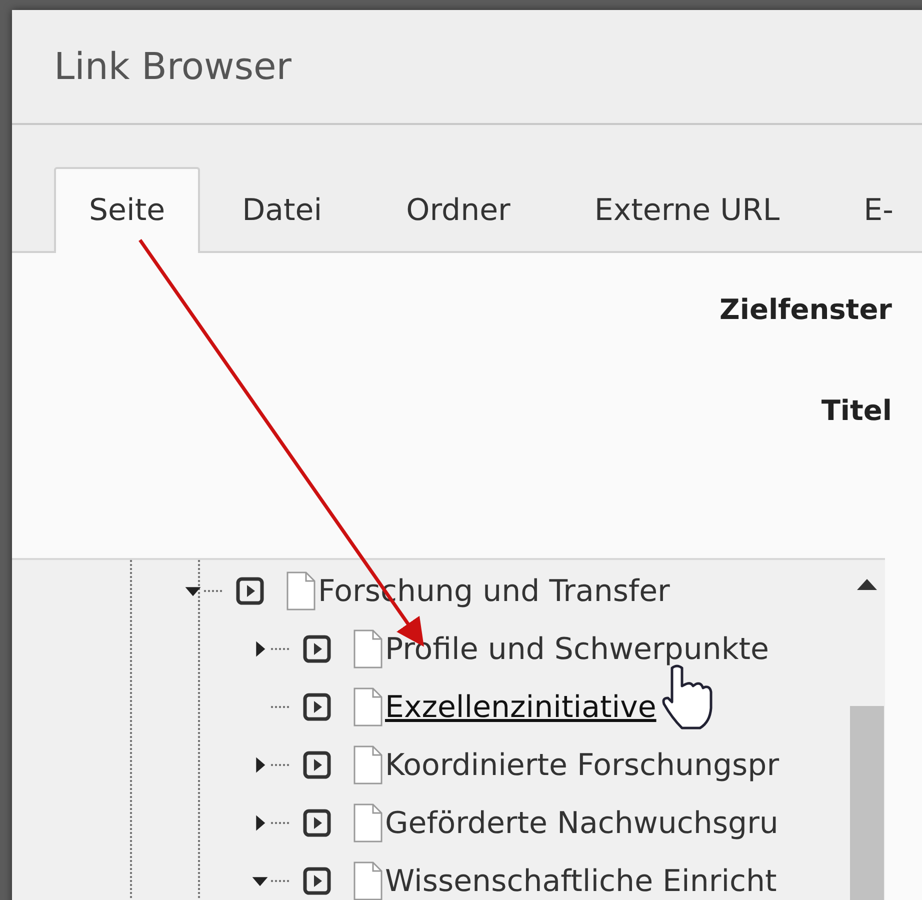  I want to click on window-title: Link Browser, so click(173, 66).